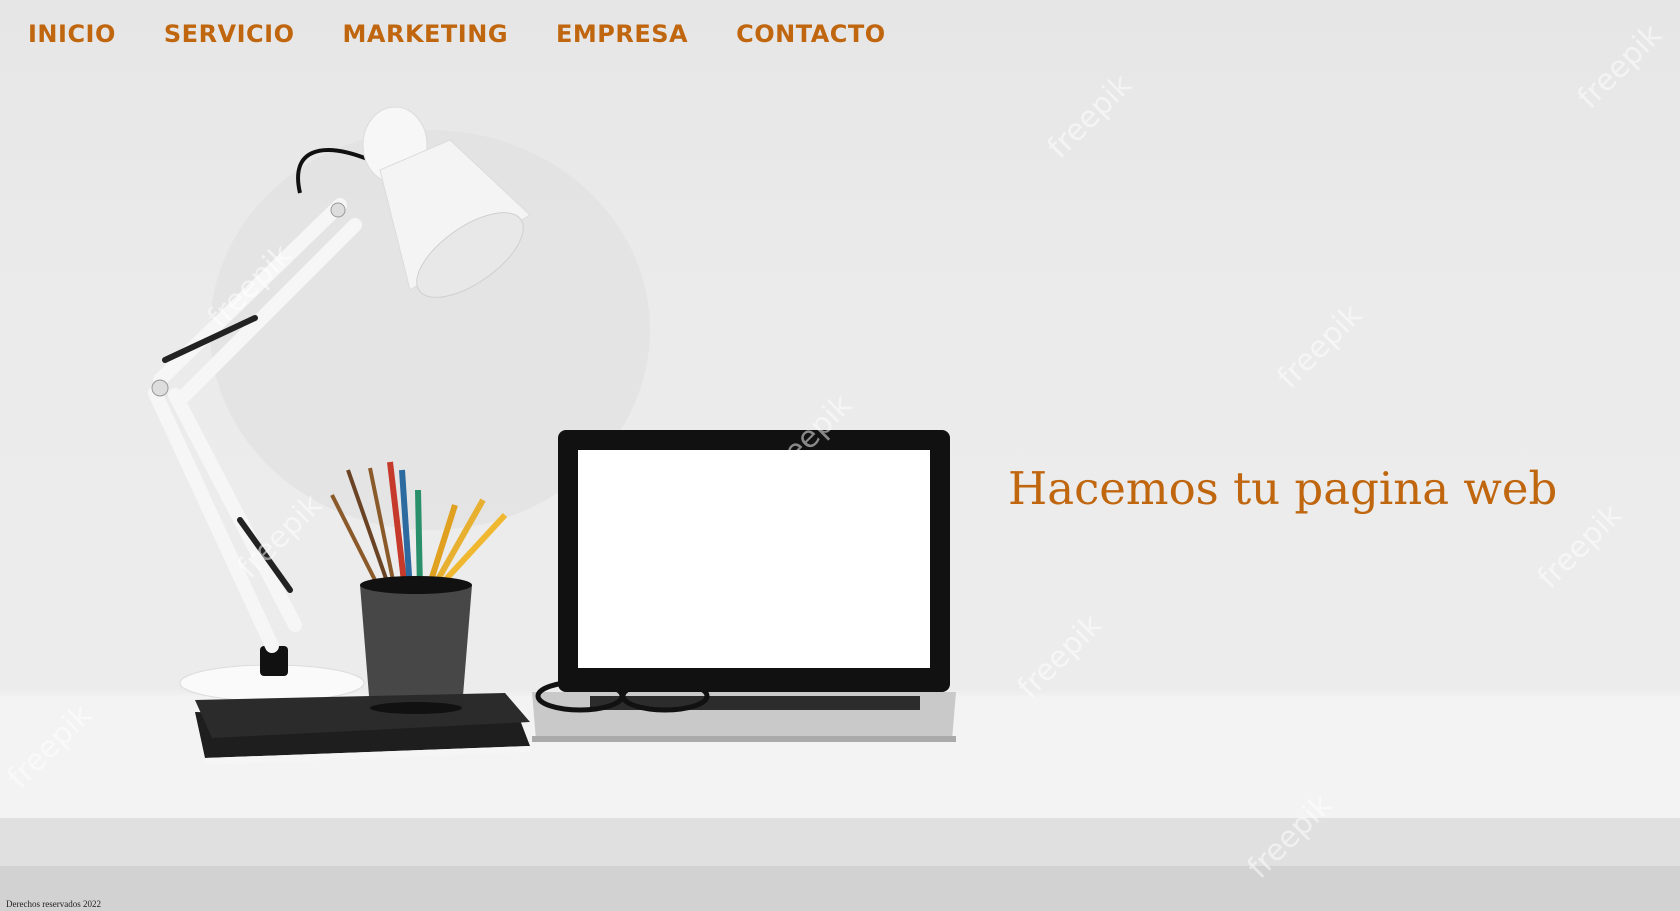  Describe the element at coordinates (53, 904) in the screenshot. I see `footer-copyright: Derechos reservados 2022` at that location.